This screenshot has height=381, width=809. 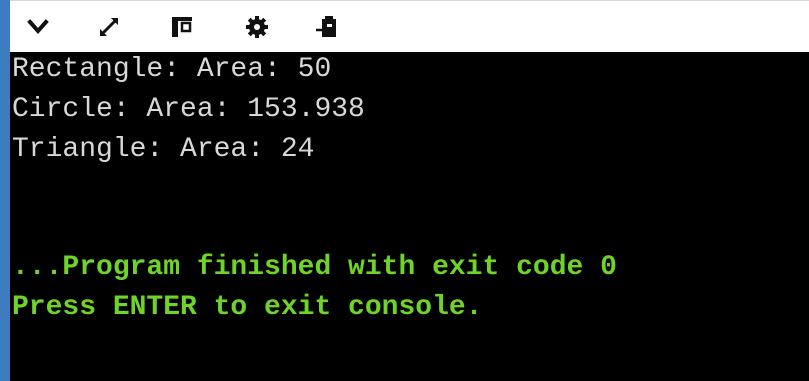 I want to click on exit-status-line: ...Program finished with exit code 0, so click(x=314, y=267).